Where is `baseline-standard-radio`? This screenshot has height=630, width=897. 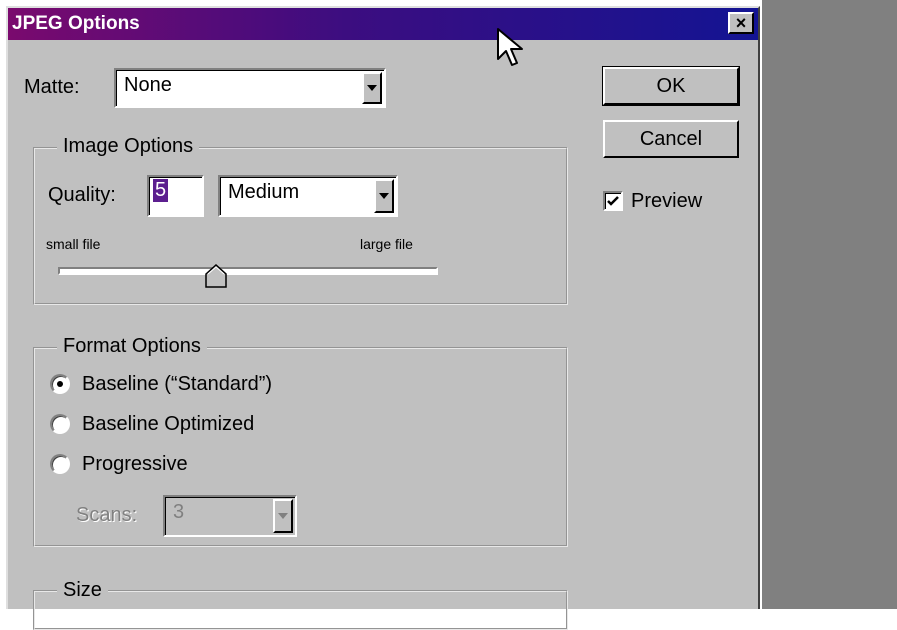
baseline-standard-radio is located at coordinates (60, 384).